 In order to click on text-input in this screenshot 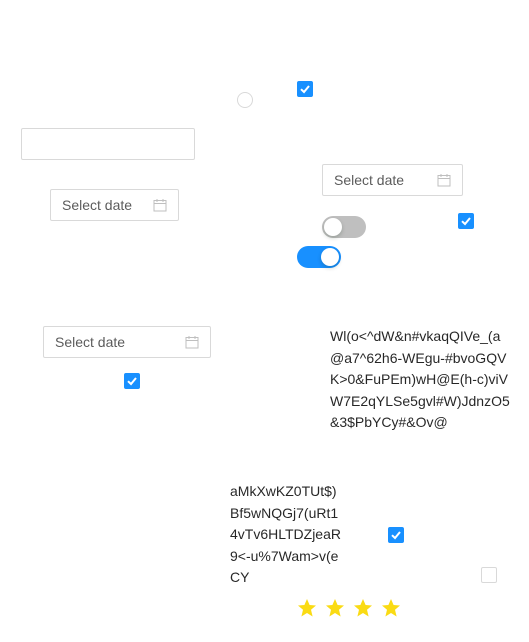, I will do `click(108, 144)`.